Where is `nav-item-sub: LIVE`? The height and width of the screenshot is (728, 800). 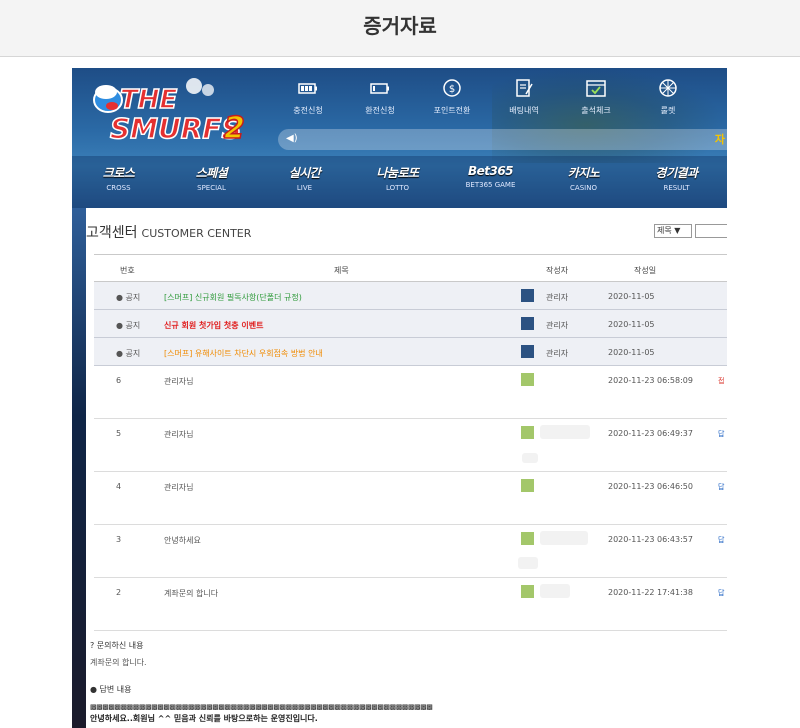 nav-item-sub: LIVE is located at coordinates (304, 188).